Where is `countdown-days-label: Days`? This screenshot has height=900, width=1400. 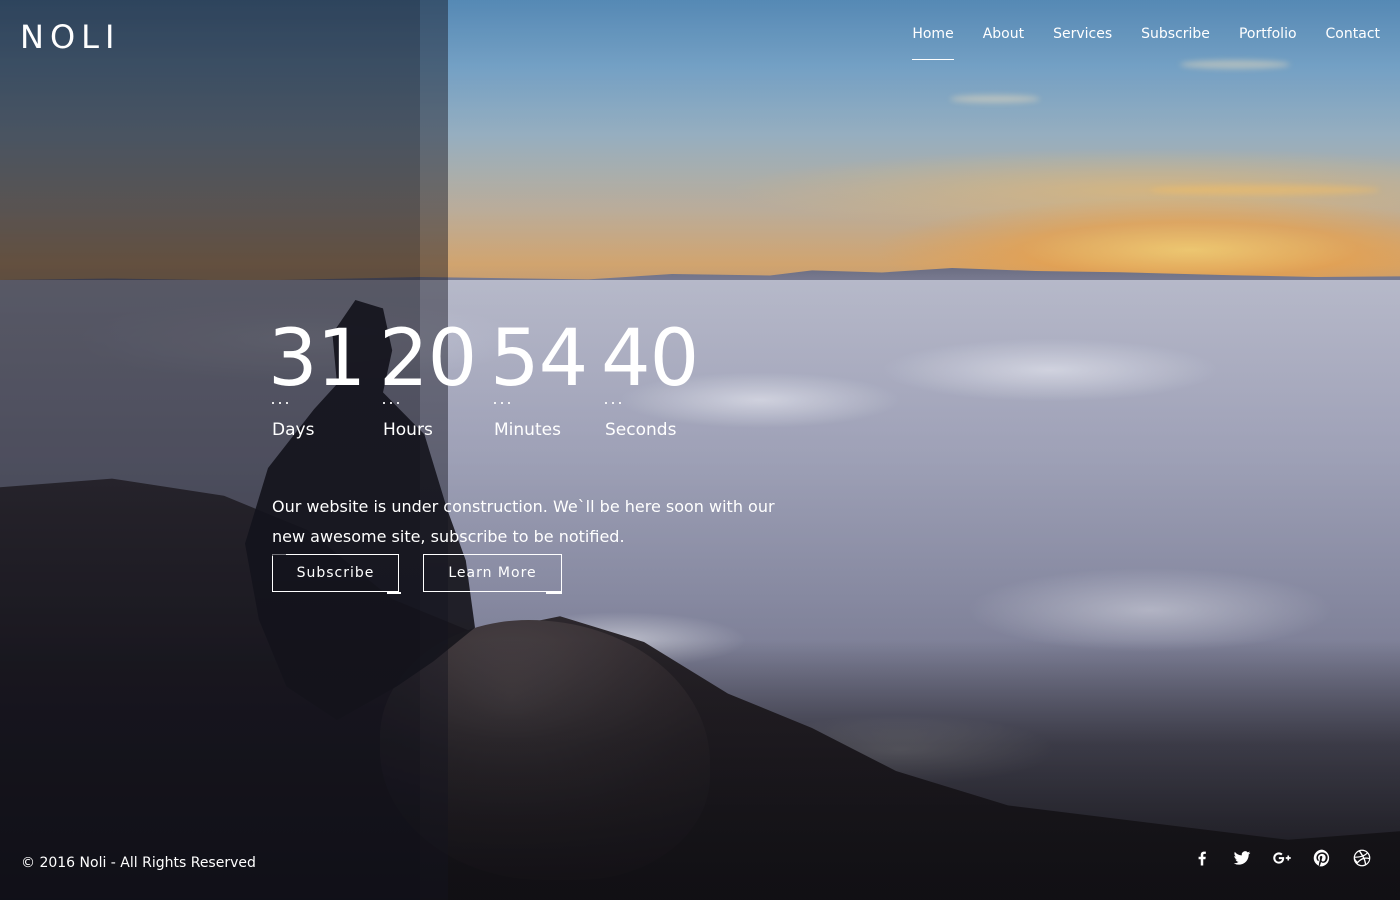 countdown-days-label: Days is located at coordinates (293, 430).